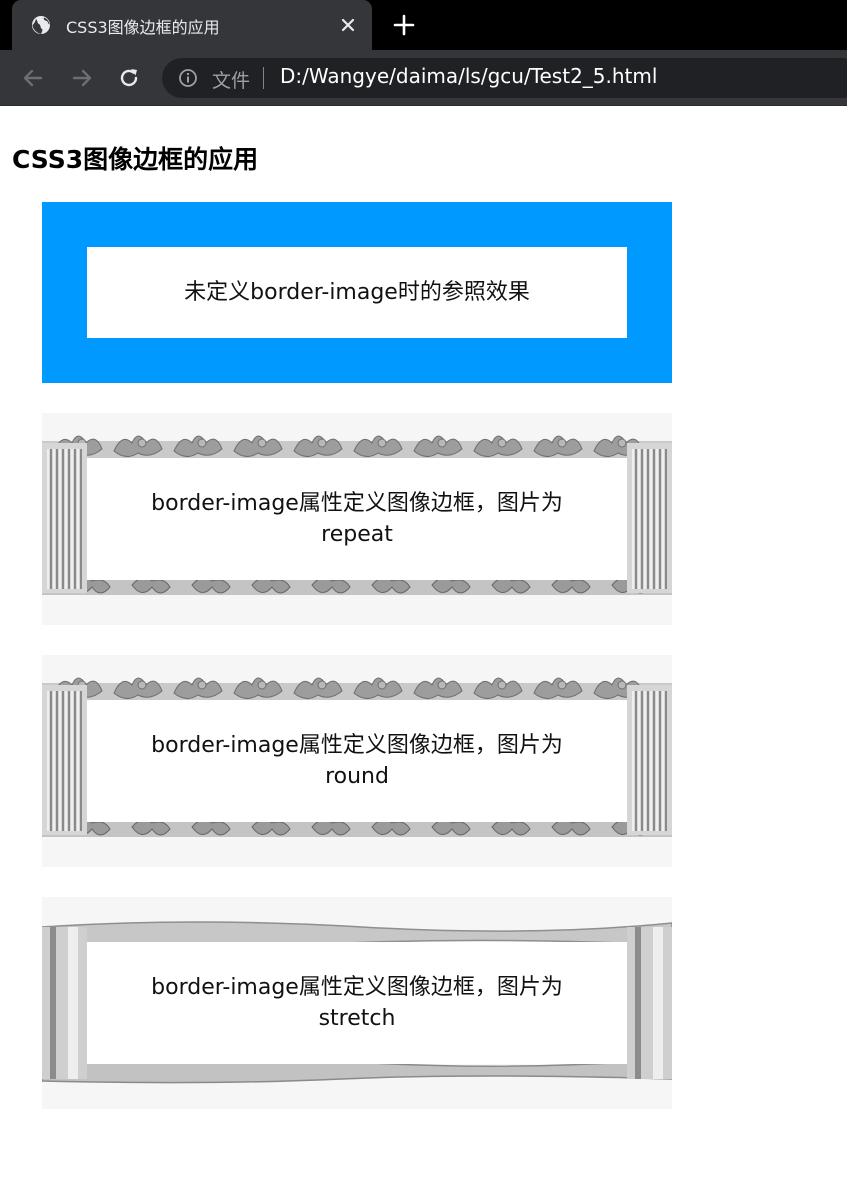 The width and height of the screenshot is (847, 1183). I want to click on tab-strip: CSS3图像边框的应用, so click(423, 25).